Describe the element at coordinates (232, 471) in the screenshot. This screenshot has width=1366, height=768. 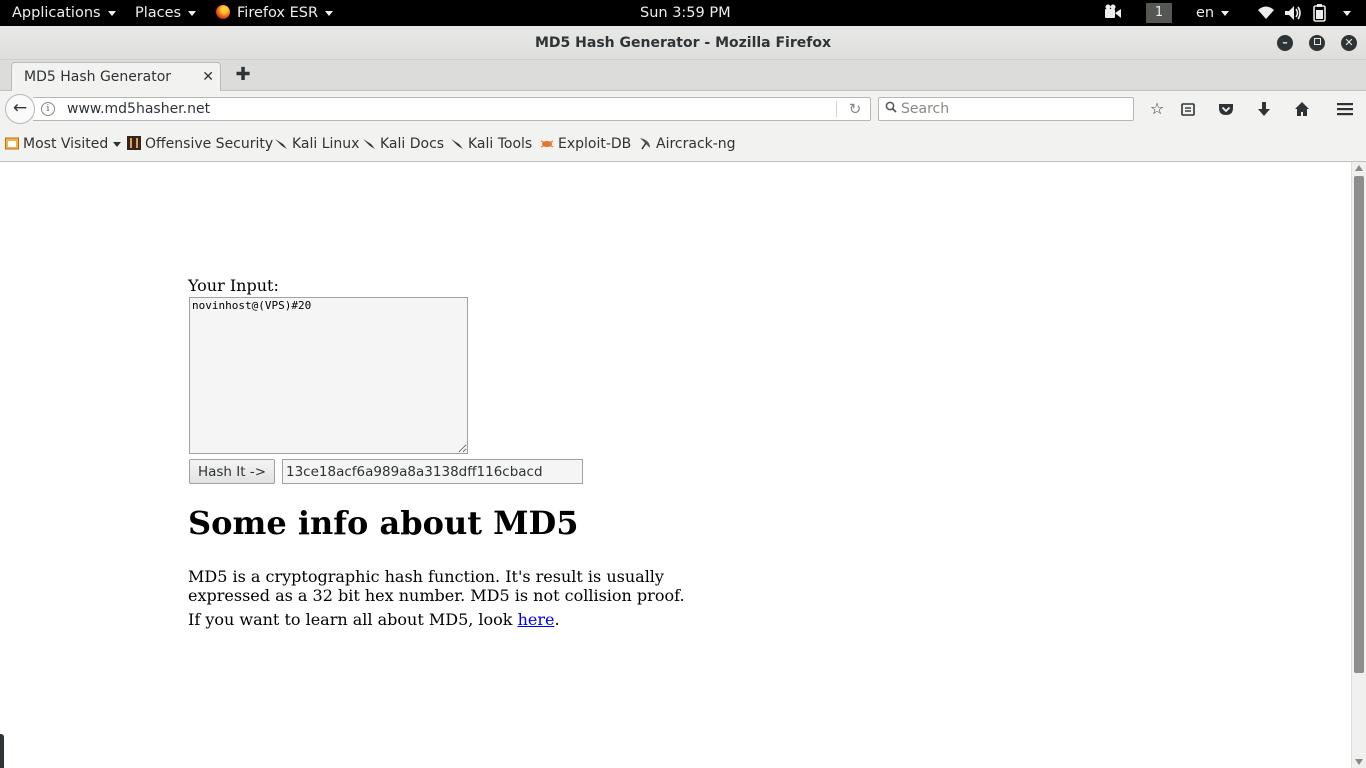
I see `hash-it-button: Hash It ->` at that location.